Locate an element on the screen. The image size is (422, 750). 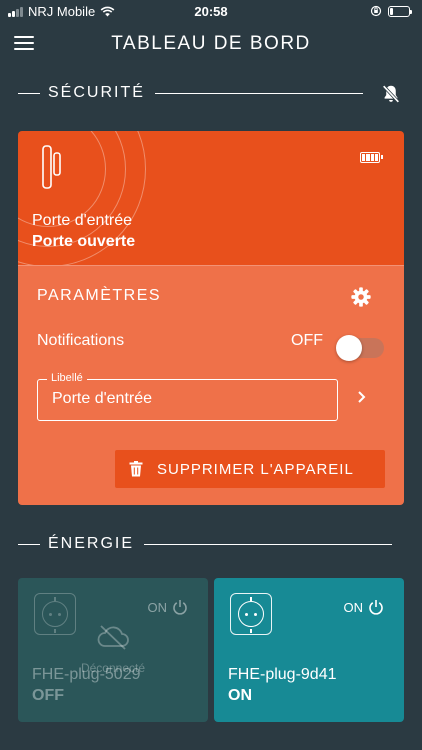
delete-device-label: SUPPRIMER L'APPAREIL is located at coordinates (255, 469).